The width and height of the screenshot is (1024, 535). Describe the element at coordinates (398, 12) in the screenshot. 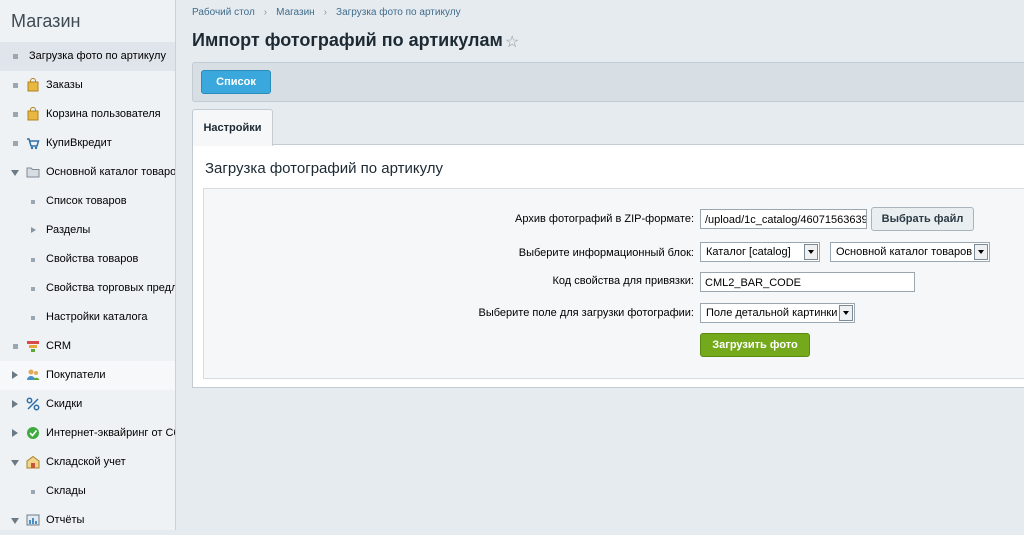

I see `breadcrumb-link-photo-upload: Загрузка фото по артикулу` at that location.